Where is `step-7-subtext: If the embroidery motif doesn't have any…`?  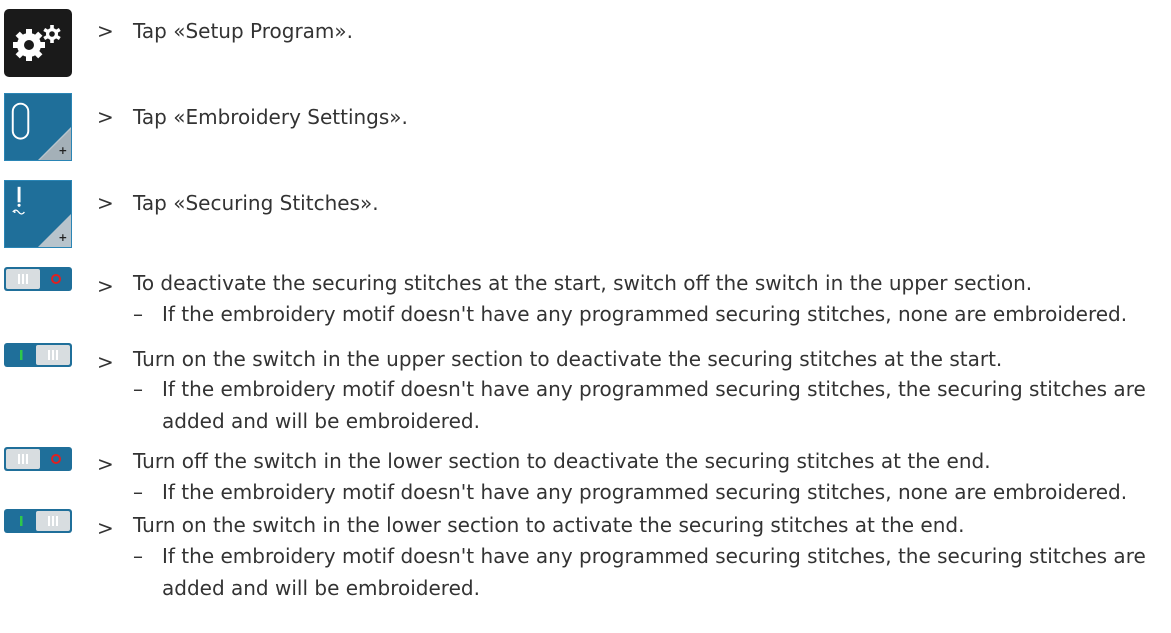
step-7-subtext: If the embroidery motif doesn't have any… is located at coordinates (654, 572).